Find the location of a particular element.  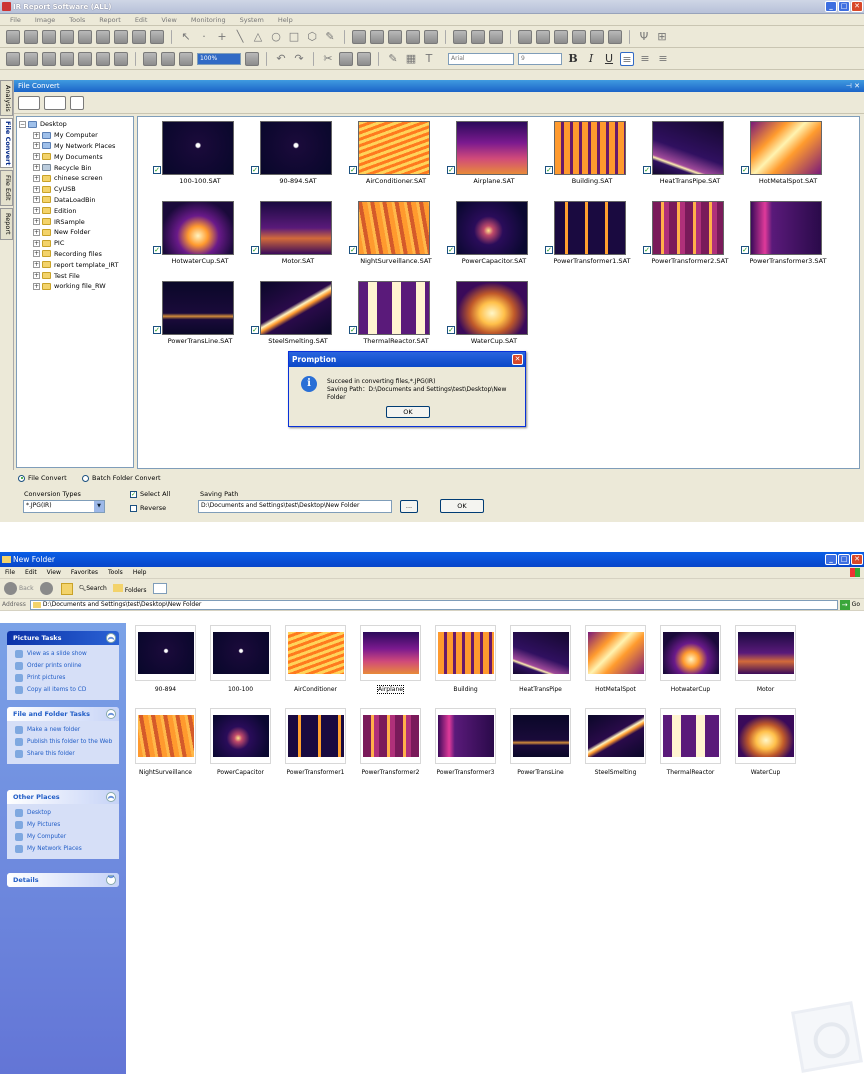

zoom-fit-icon is located at coordinates (186, 58).